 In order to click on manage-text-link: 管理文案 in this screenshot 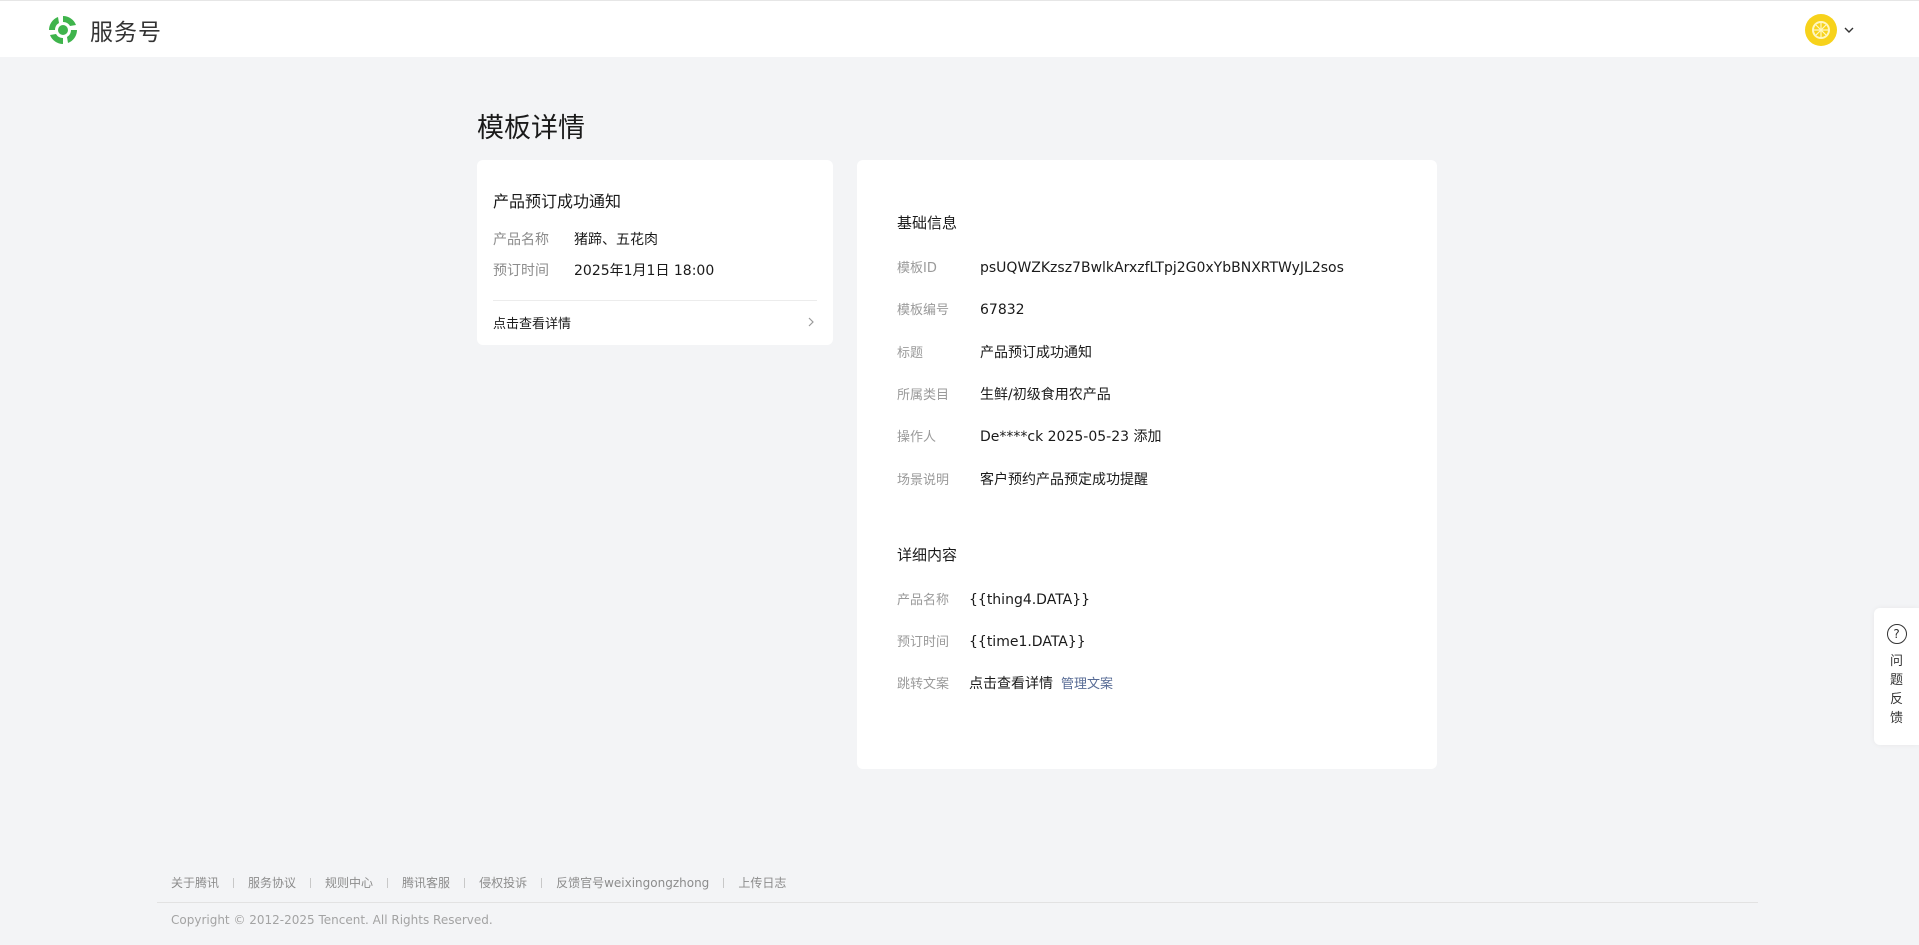, I will do `click(1087, 682)`.